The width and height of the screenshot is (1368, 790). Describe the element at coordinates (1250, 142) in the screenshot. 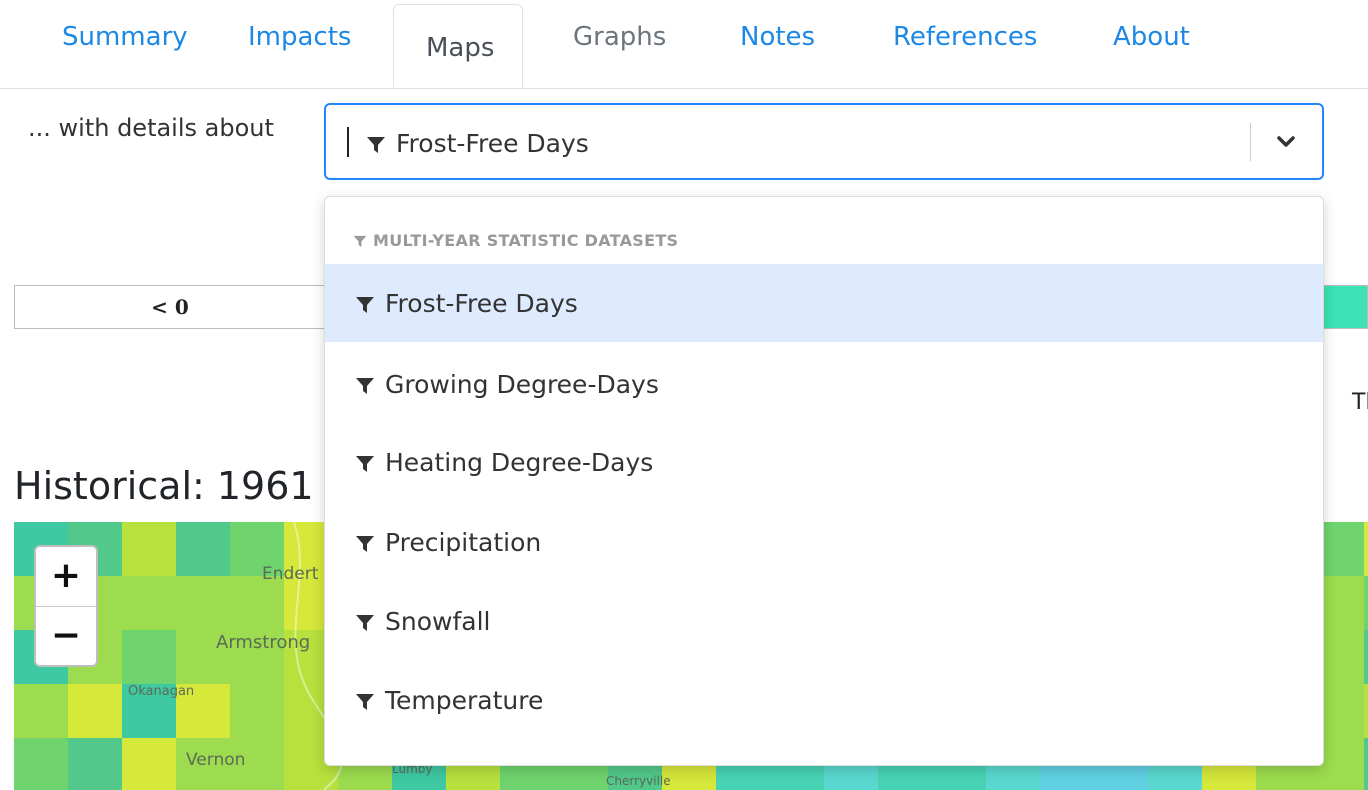

I see `indicator-separator` at that location.